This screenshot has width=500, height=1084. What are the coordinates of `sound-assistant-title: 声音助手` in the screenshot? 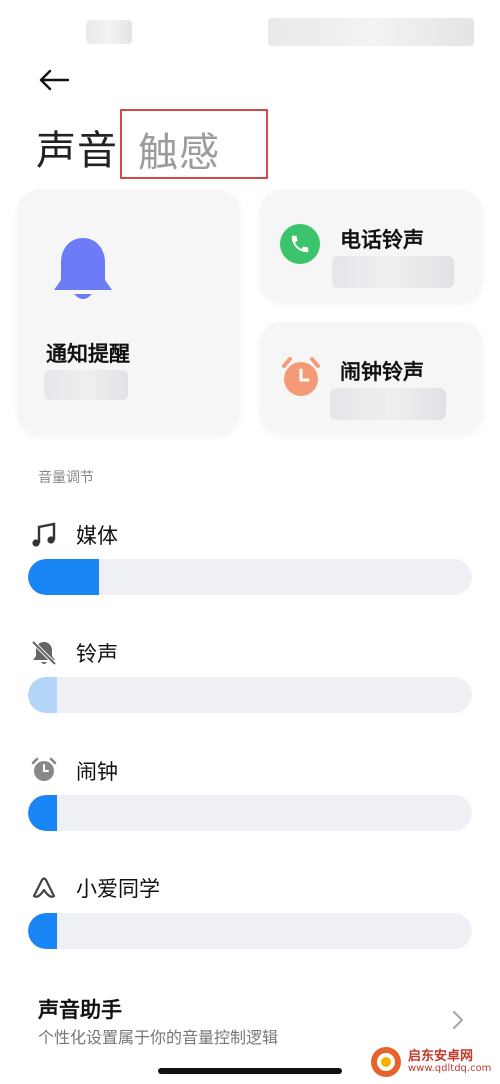 It's located at (80, 1010).